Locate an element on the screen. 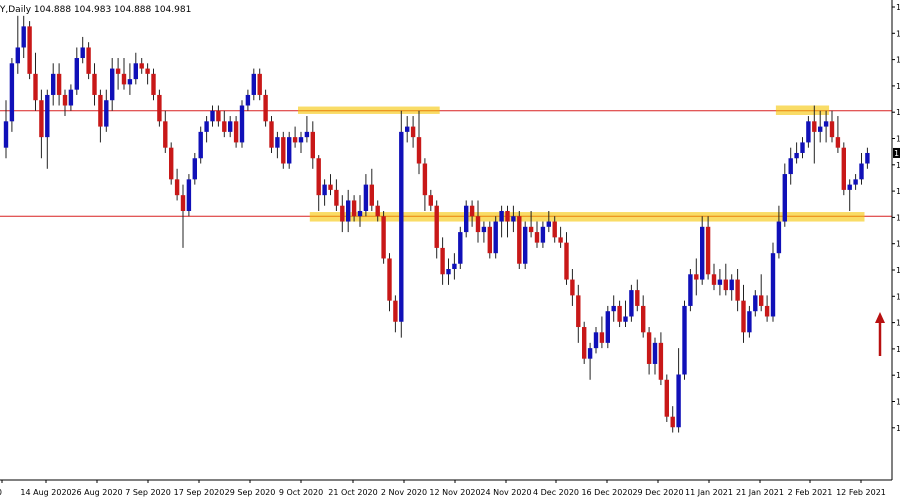 The width and height of the screenshot is (900, 504). x-tick-label: 16 Dec 2020 is located at coordinates (606, 492).